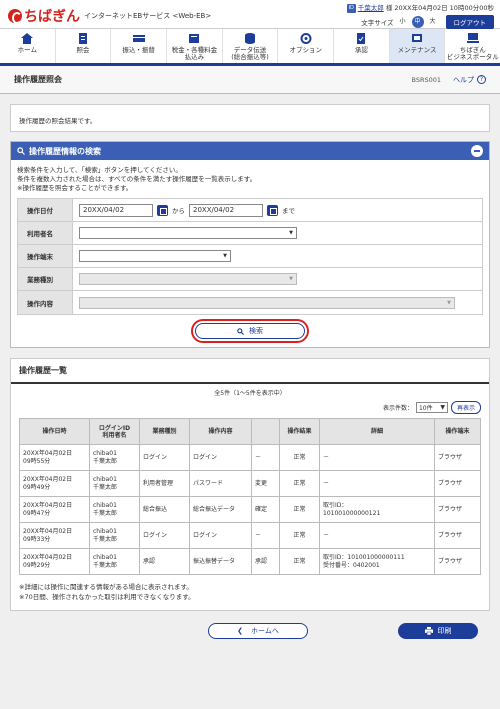 This screenshot has height=709, width=500. I want to click on logo-text: ちばぎん, so click(52, 17).